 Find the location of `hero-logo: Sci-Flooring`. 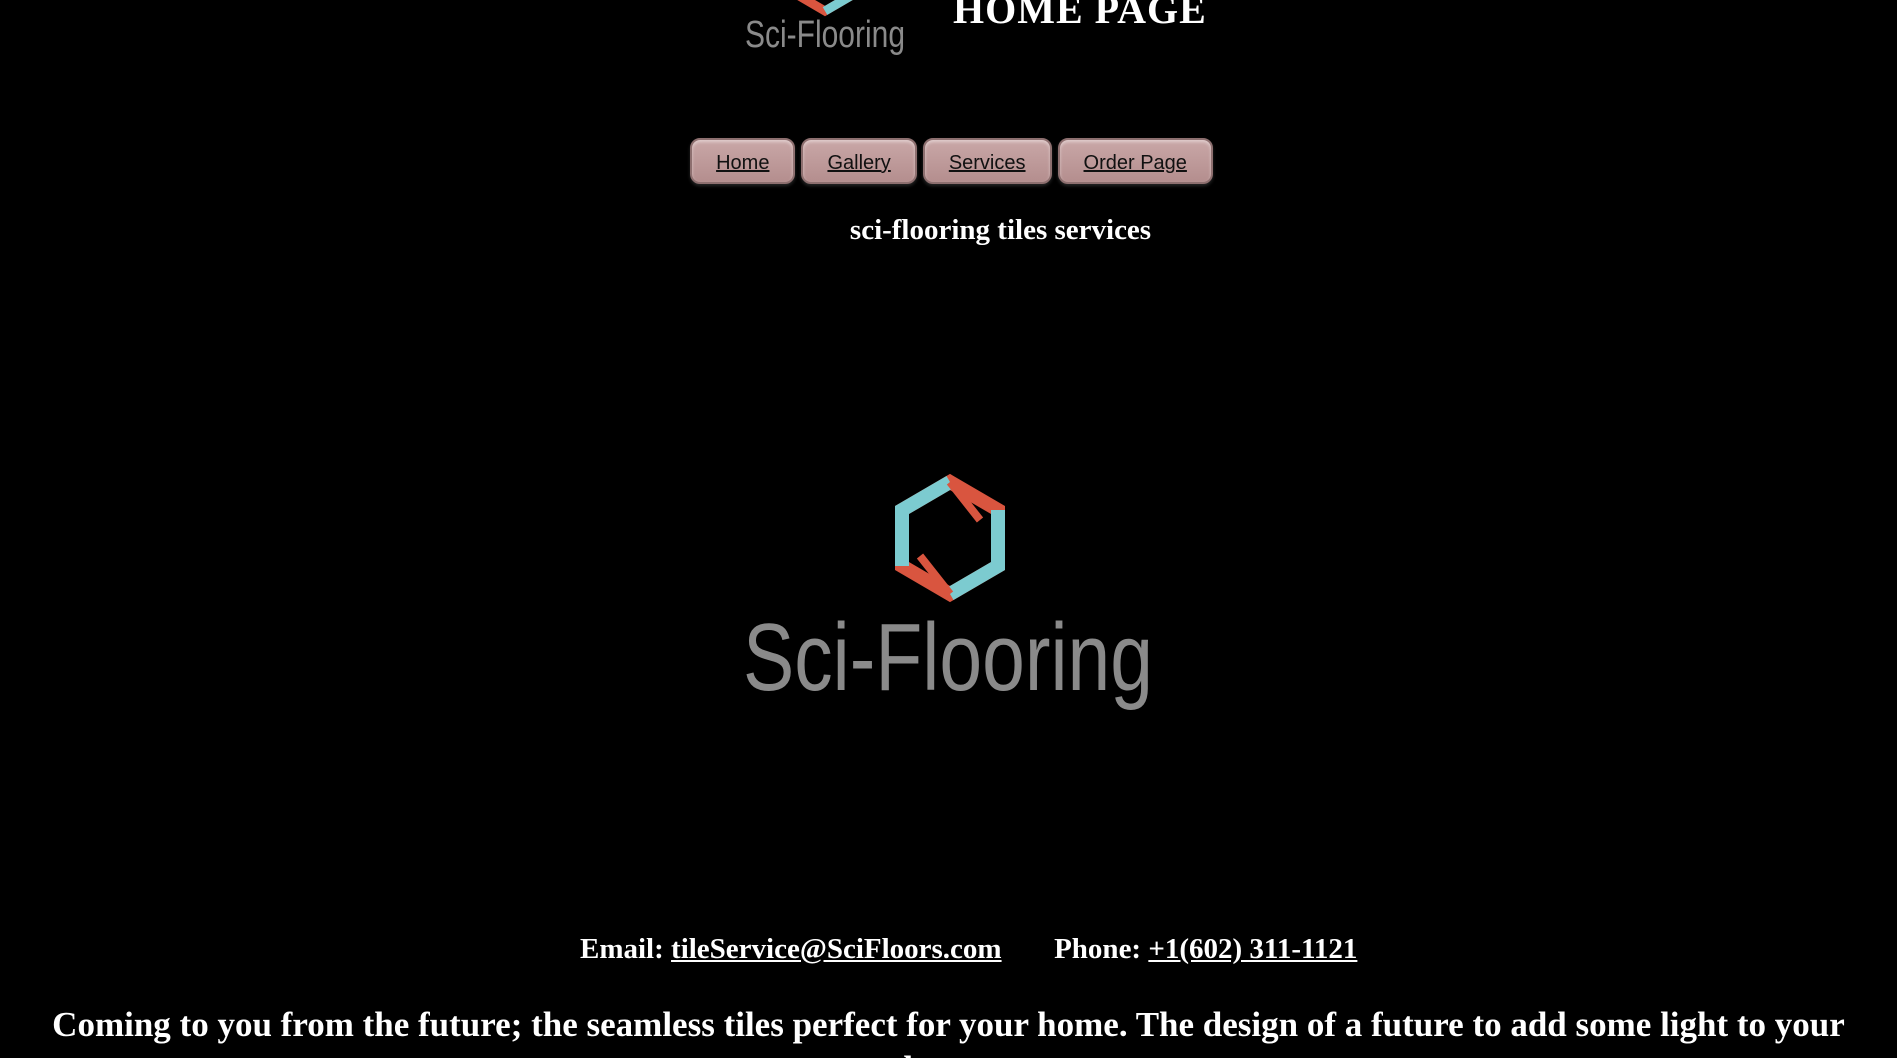

hero-logo: Sci-Flooring is located at coordinates (948, 592).